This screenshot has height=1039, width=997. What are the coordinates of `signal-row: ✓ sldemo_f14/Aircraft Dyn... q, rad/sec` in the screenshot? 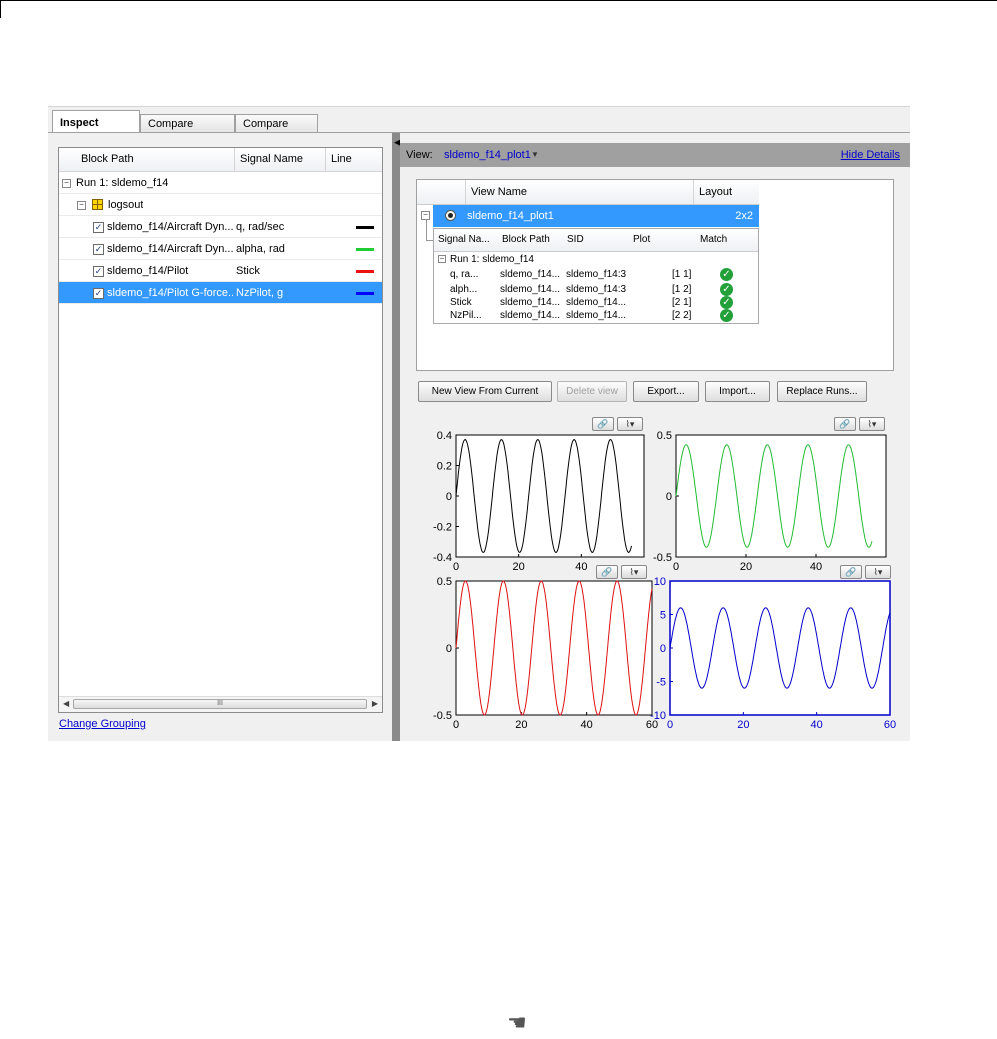 It's located at (220, 227).